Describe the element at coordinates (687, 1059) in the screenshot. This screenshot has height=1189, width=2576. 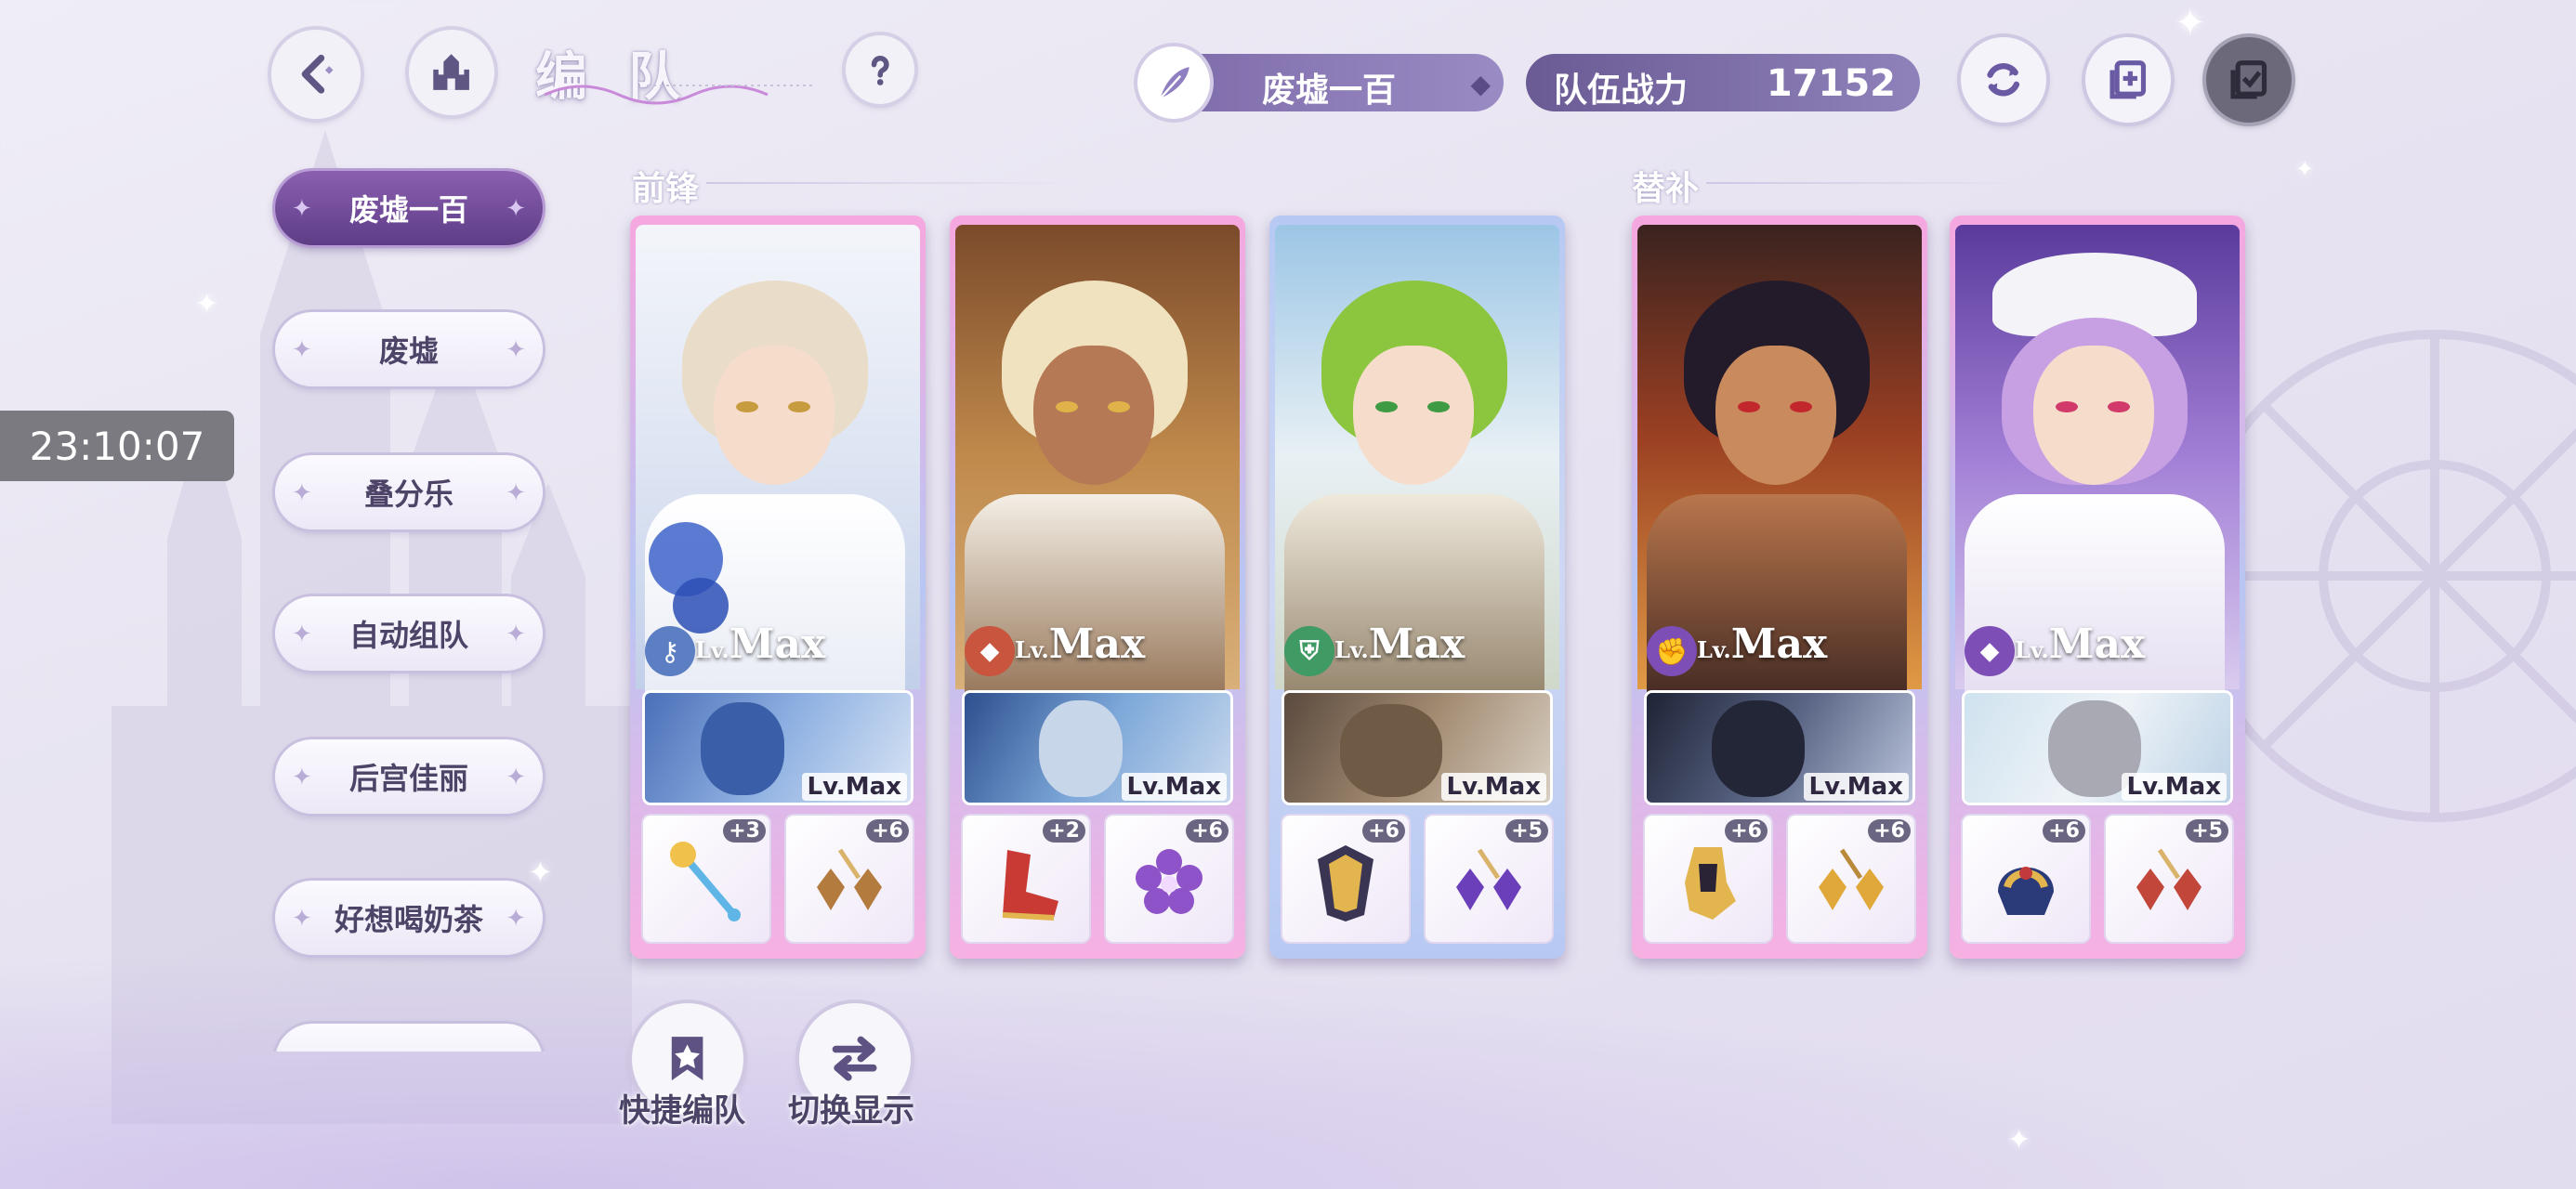
I see `bookmark-star-icon` at that location.